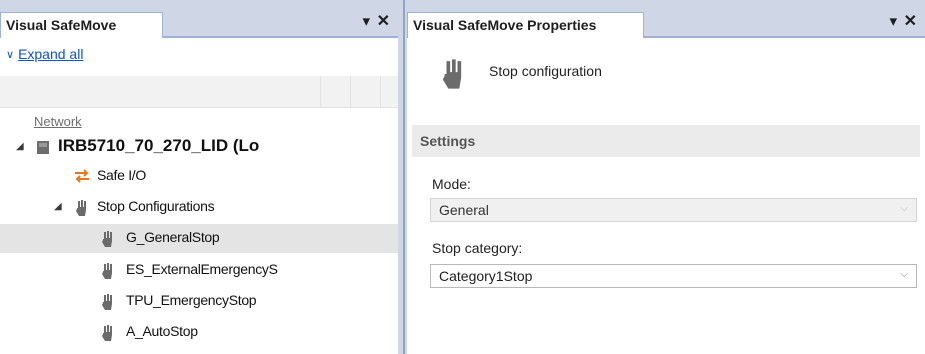 The image size is (925, 354). Describe the element at coordinates (156, 206) in the screenshot. I see `tree-item-label: Stop Configurations` at that location.